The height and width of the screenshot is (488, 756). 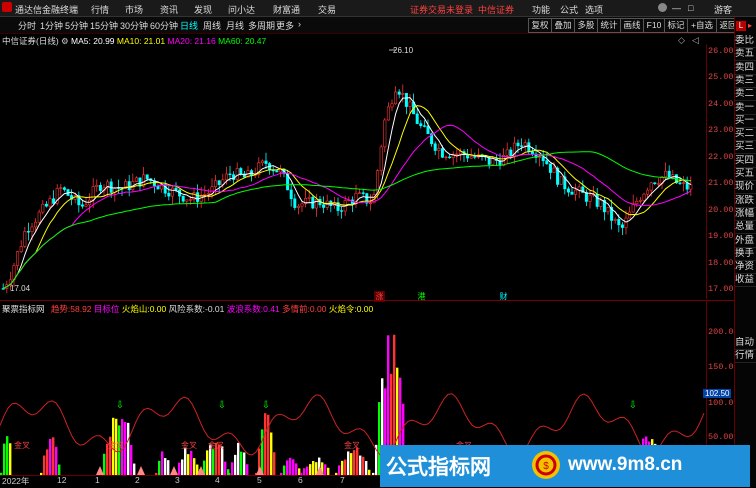 What do you see at coordinates (541, 9) in the screenshot?
I see `menu-function: 功能` at bounding box center [541, 9].